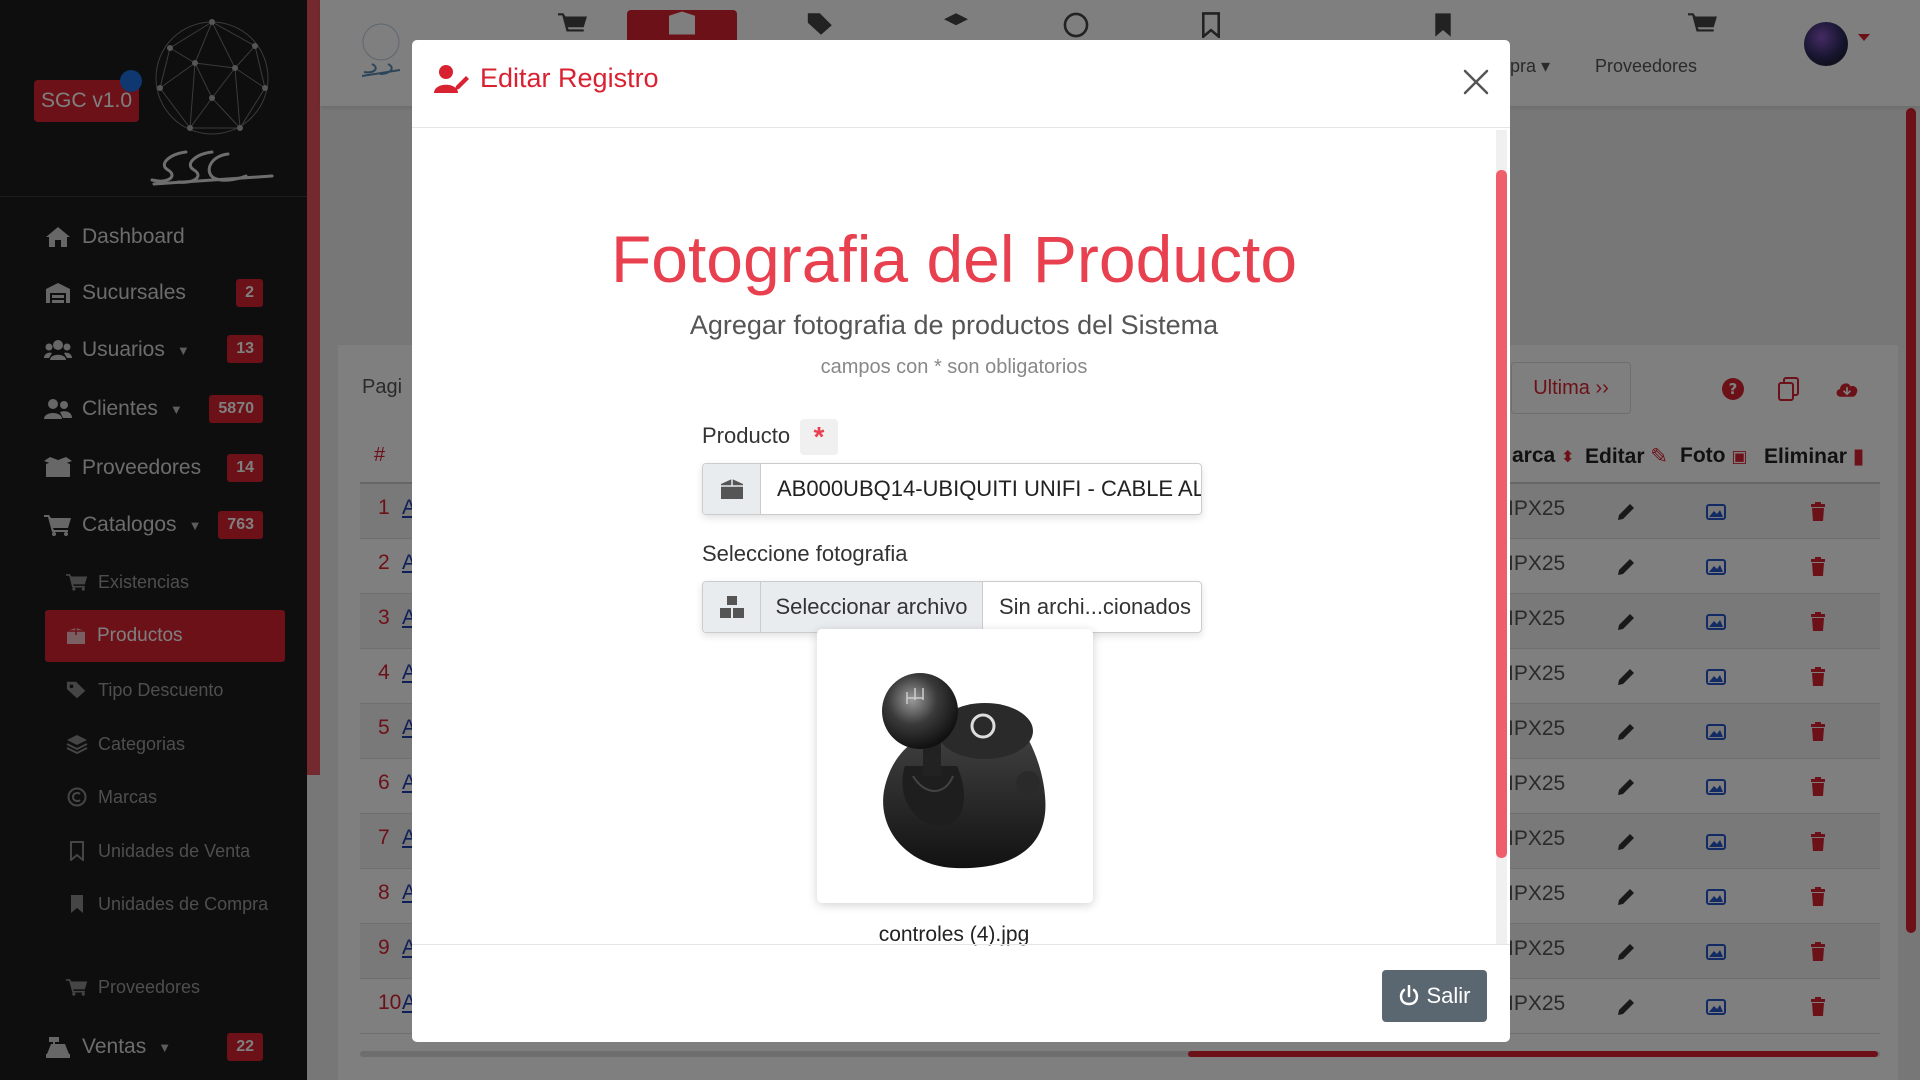 The width and height of the screenshot is (1920, 1080). Describe the element at coordinates (732, 607) in the screenshot. I see `boxes-icon` at that location.